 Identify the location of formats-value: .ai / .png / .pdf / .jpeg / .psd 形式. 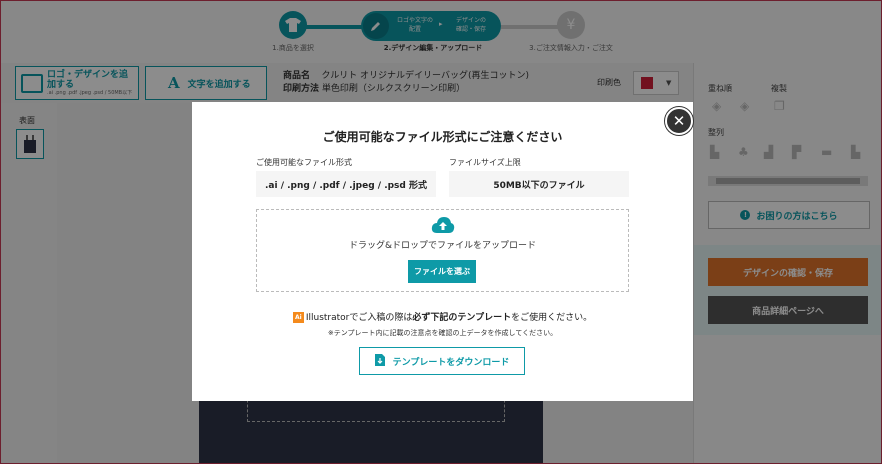
(346, 184).